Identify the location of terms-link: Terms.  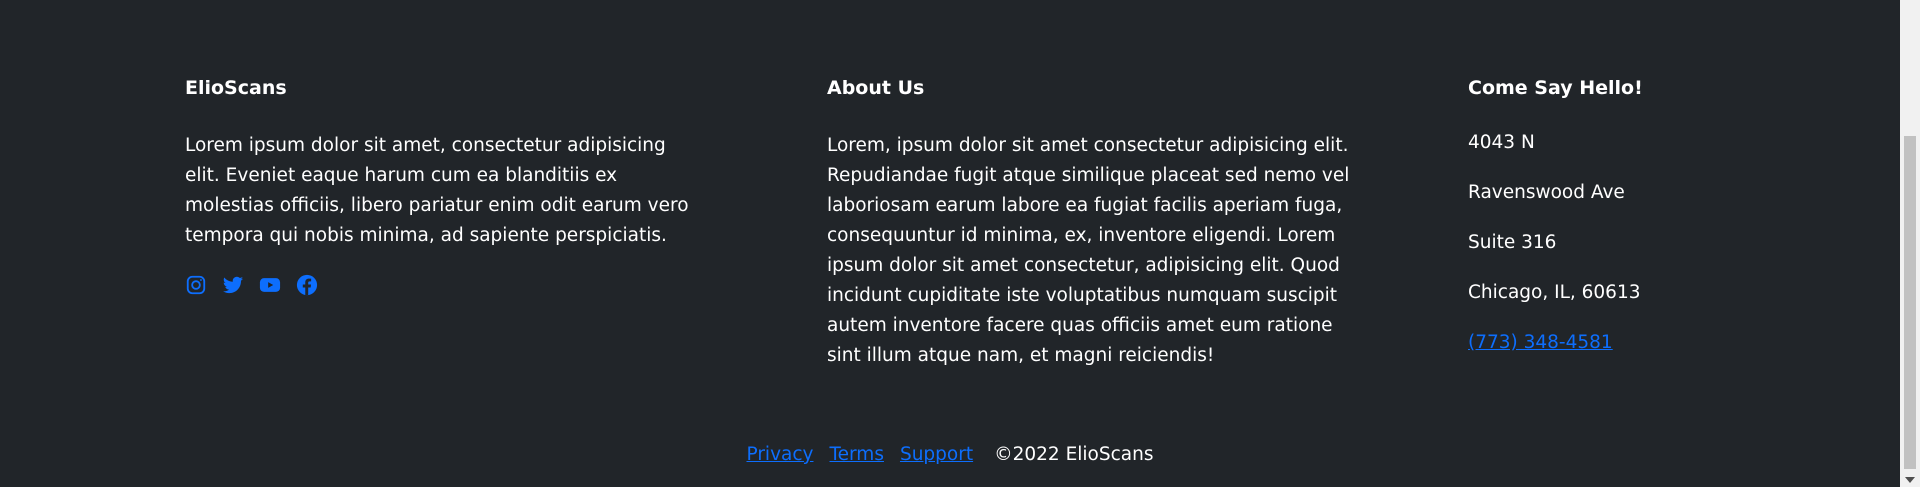
(856, 455).